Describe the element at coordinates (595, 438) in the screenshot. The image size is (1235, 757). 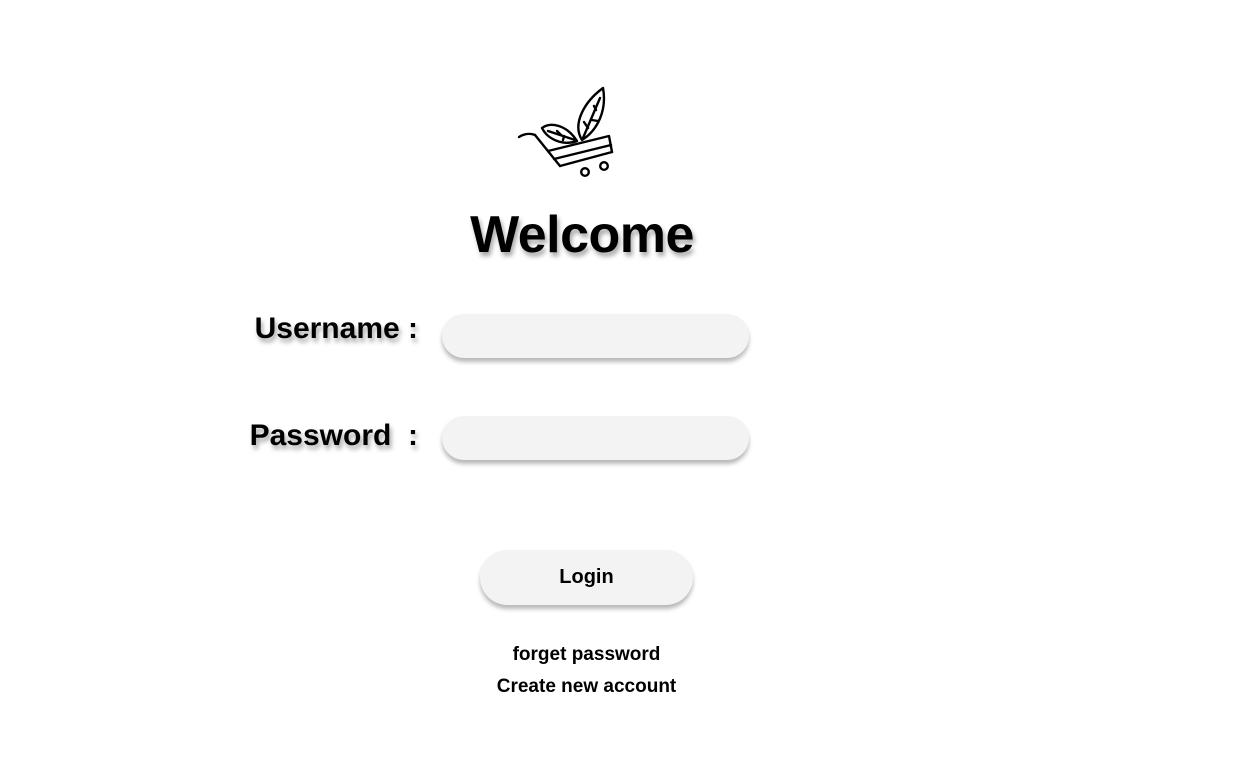
I see `password-input` at that location.